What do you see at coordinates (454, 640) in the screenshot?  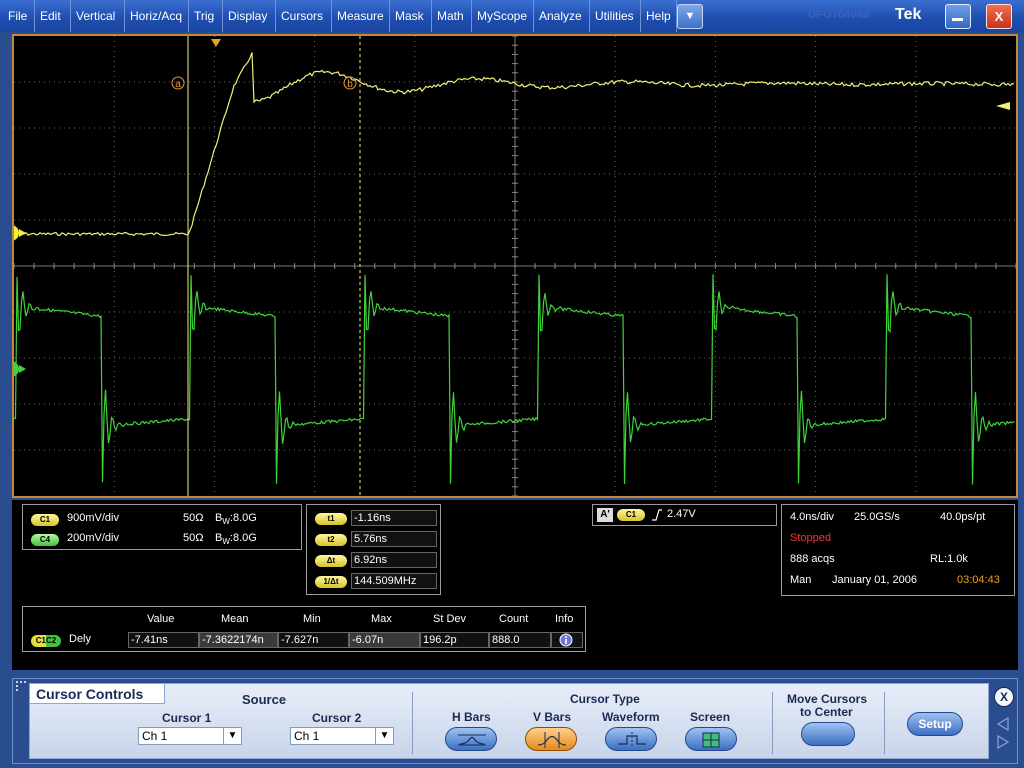 I see `measurement-stdev: 196.2p` at bounding box center [454, 640].